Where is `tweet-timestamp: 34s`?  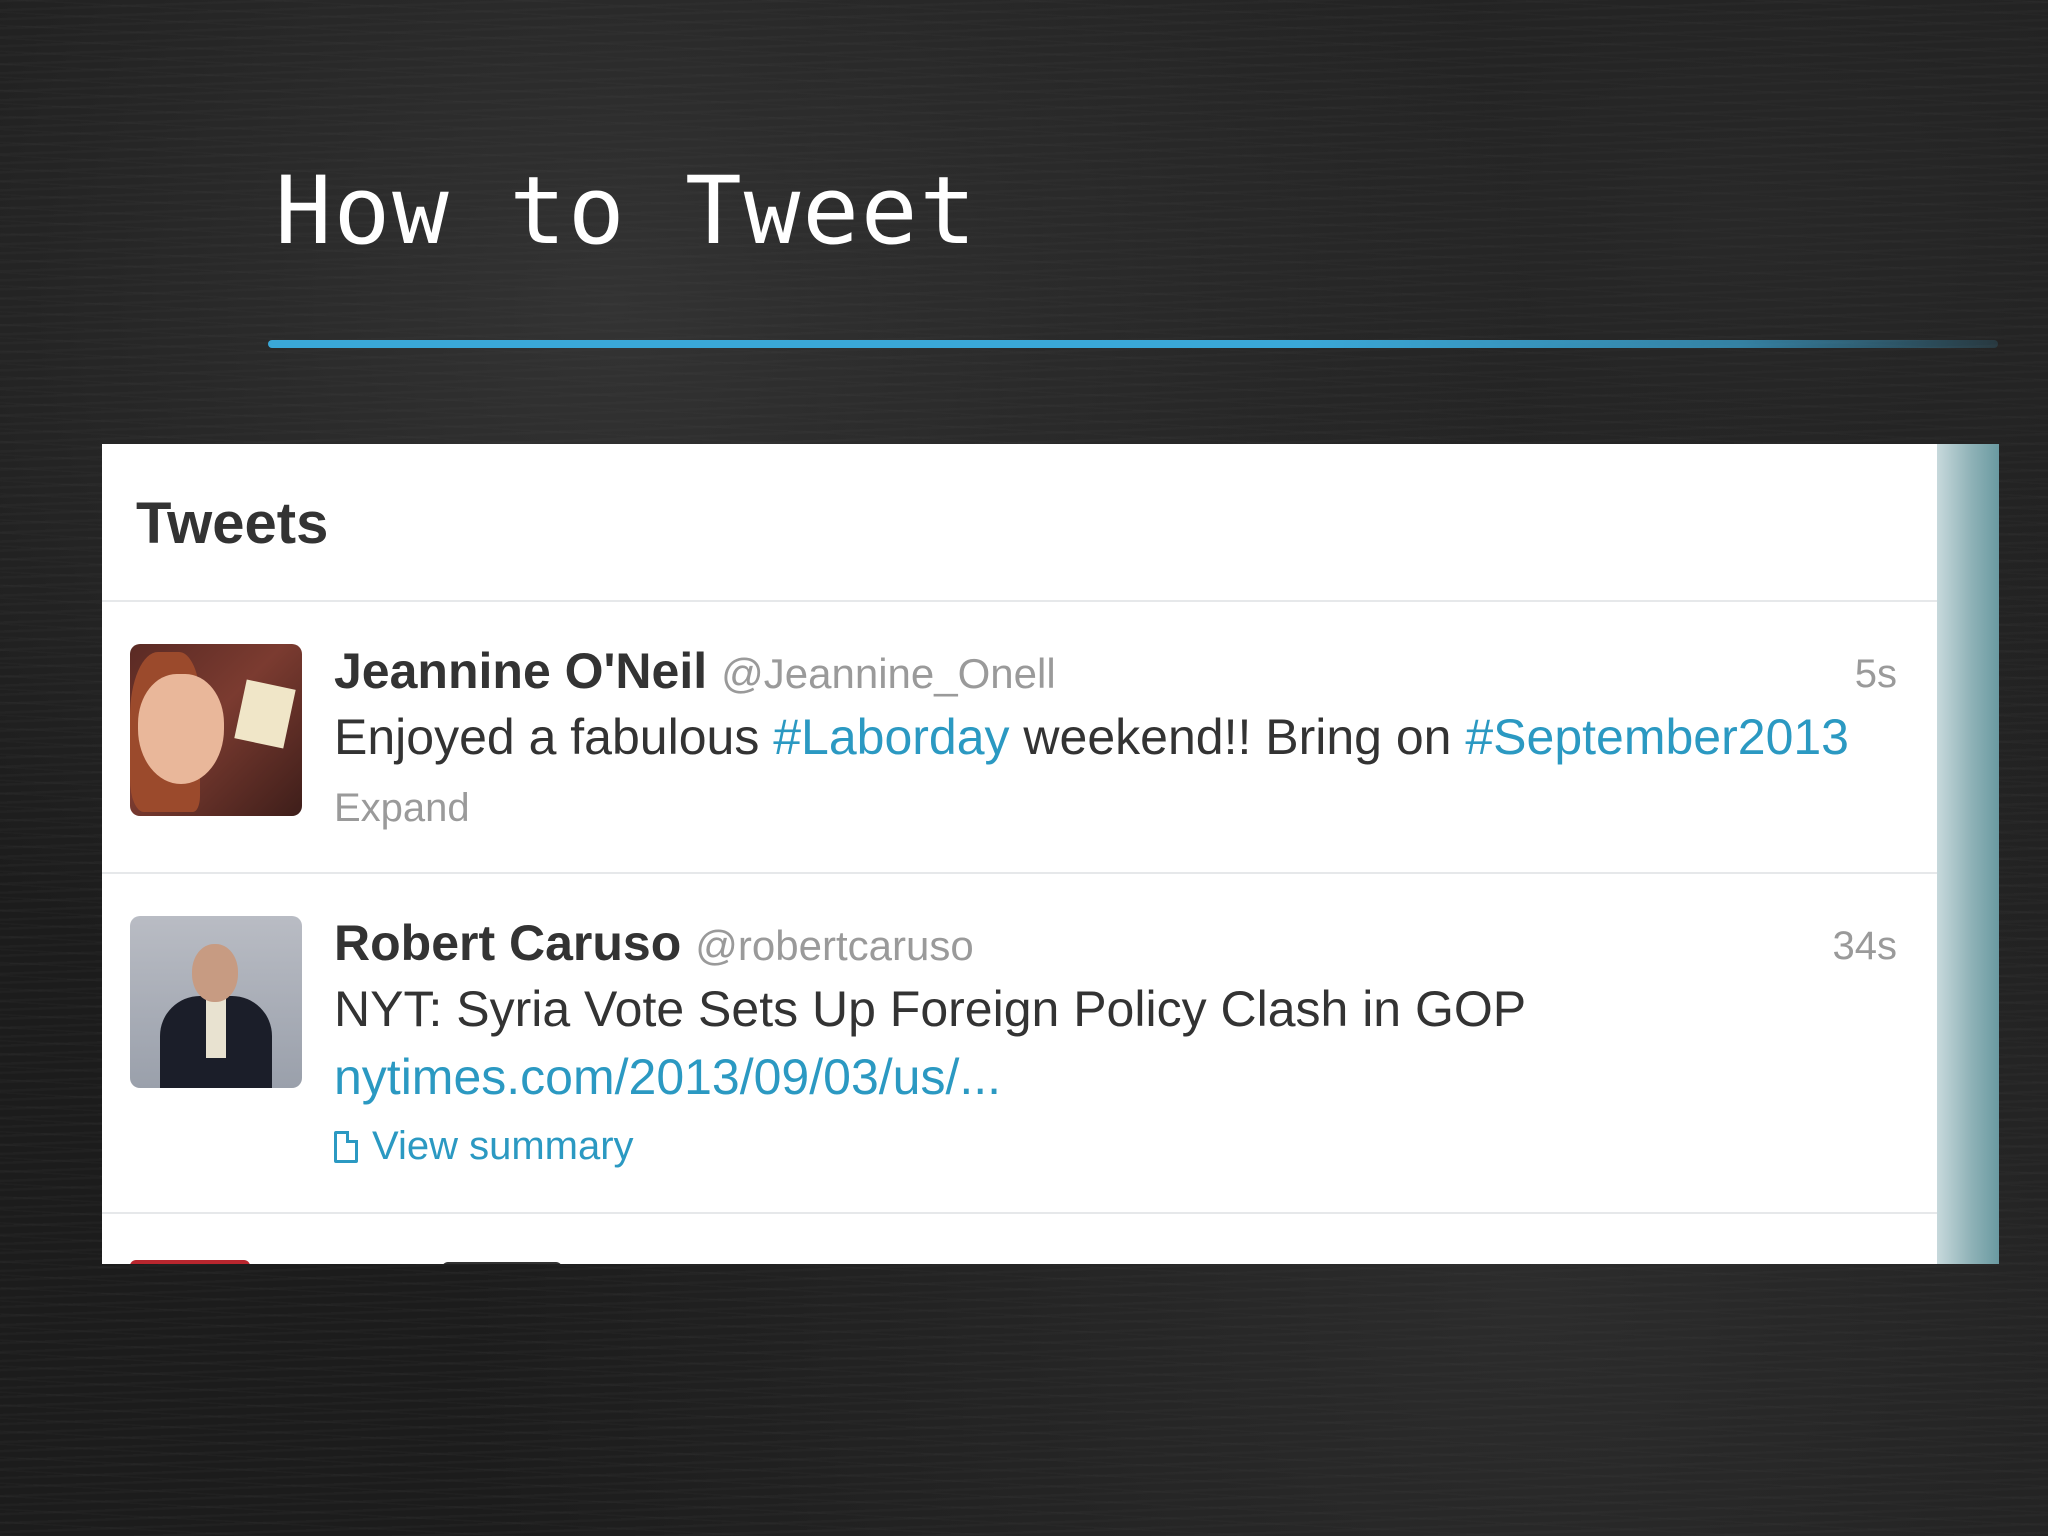 tweet-timestamp: 34s is located at coordinates (1865, 946).